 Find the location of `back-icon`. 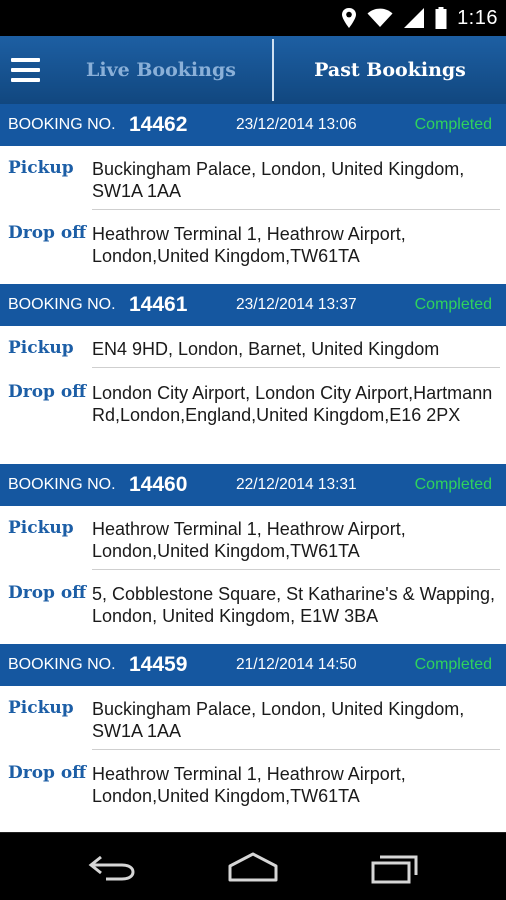

back-icon is located at coordinates (112, 867).